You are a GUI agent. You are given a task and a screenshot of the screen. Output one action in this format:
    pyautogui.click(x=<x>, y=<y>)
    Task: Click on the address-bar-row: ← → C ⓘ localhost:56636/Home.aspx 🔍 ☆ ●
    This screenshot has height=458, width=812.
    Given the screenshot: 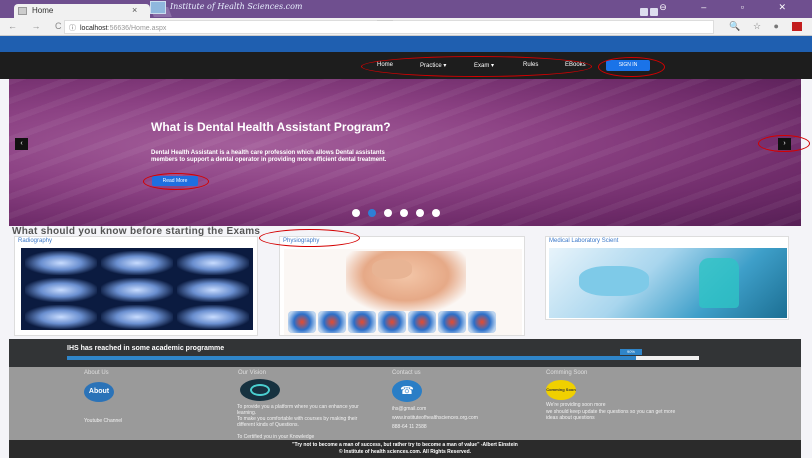 What is the action you would take?
    pyautogui.click(x=406, y=27)
    